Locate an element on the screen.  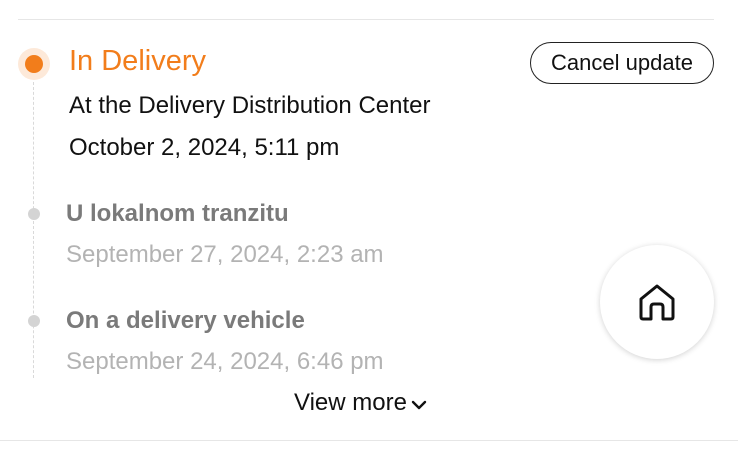
home-icon is located at coordinates (657, 302).